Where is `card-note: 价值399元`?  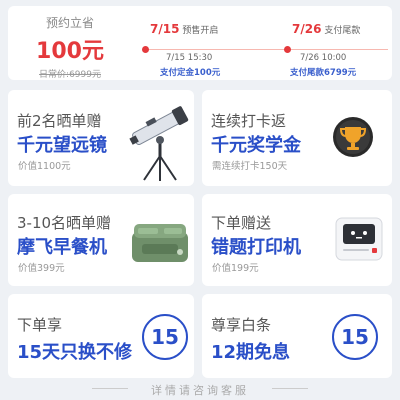
card-note: 价值399元 is located at coordinates (41, 268).